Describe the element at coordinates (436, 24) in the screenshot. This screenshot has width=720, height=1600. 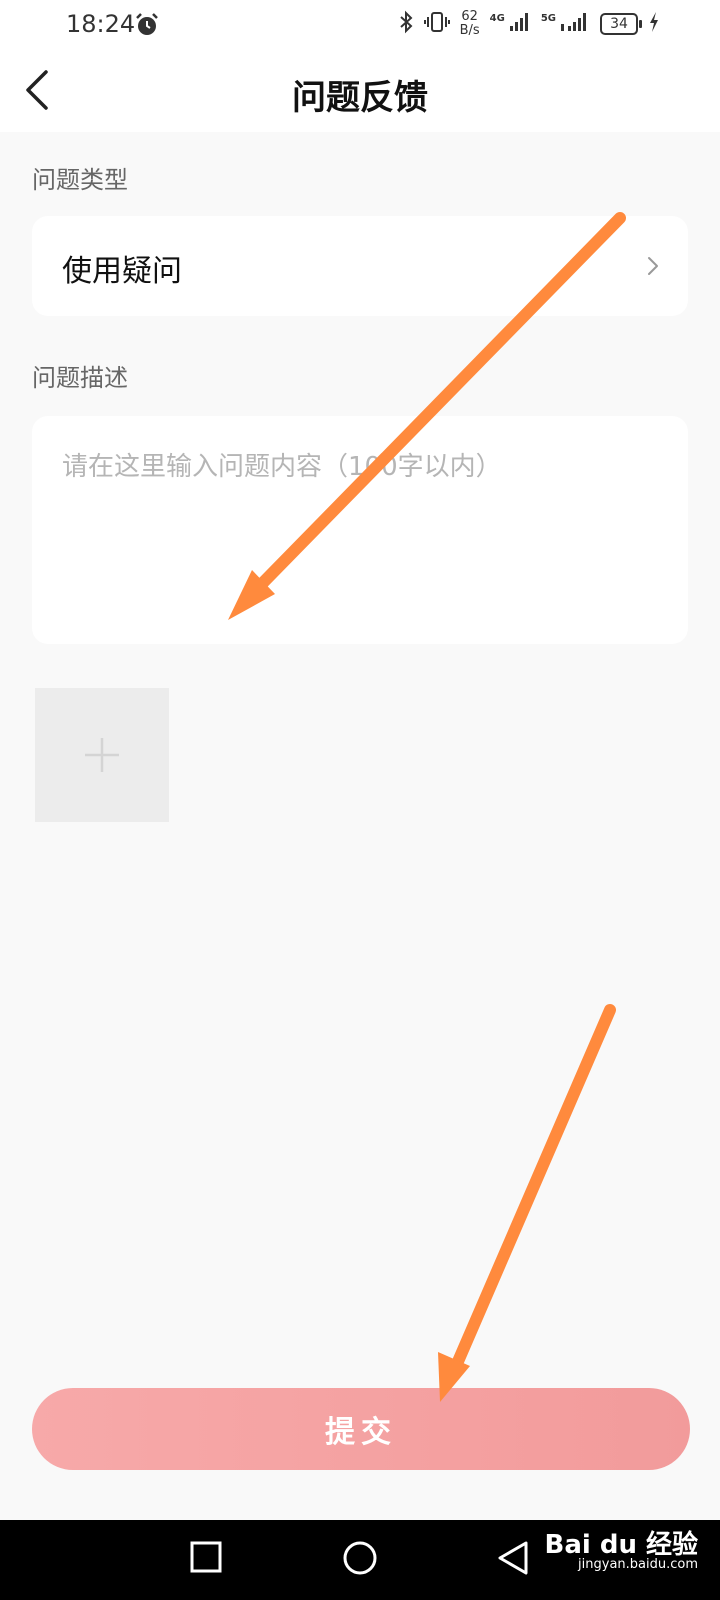
I see `vibrate-icon` at that location.